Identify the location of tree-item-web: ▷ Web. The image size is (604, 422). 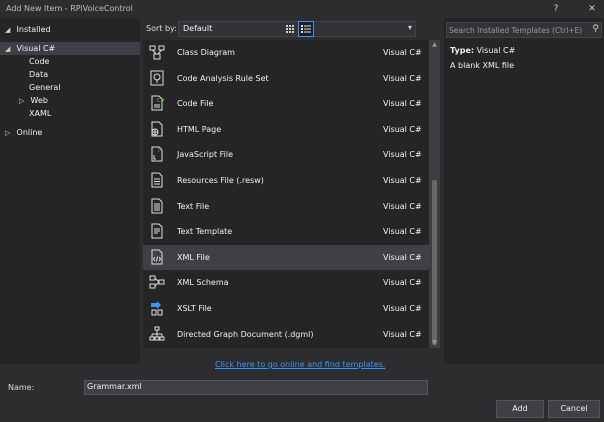
(33, 100).